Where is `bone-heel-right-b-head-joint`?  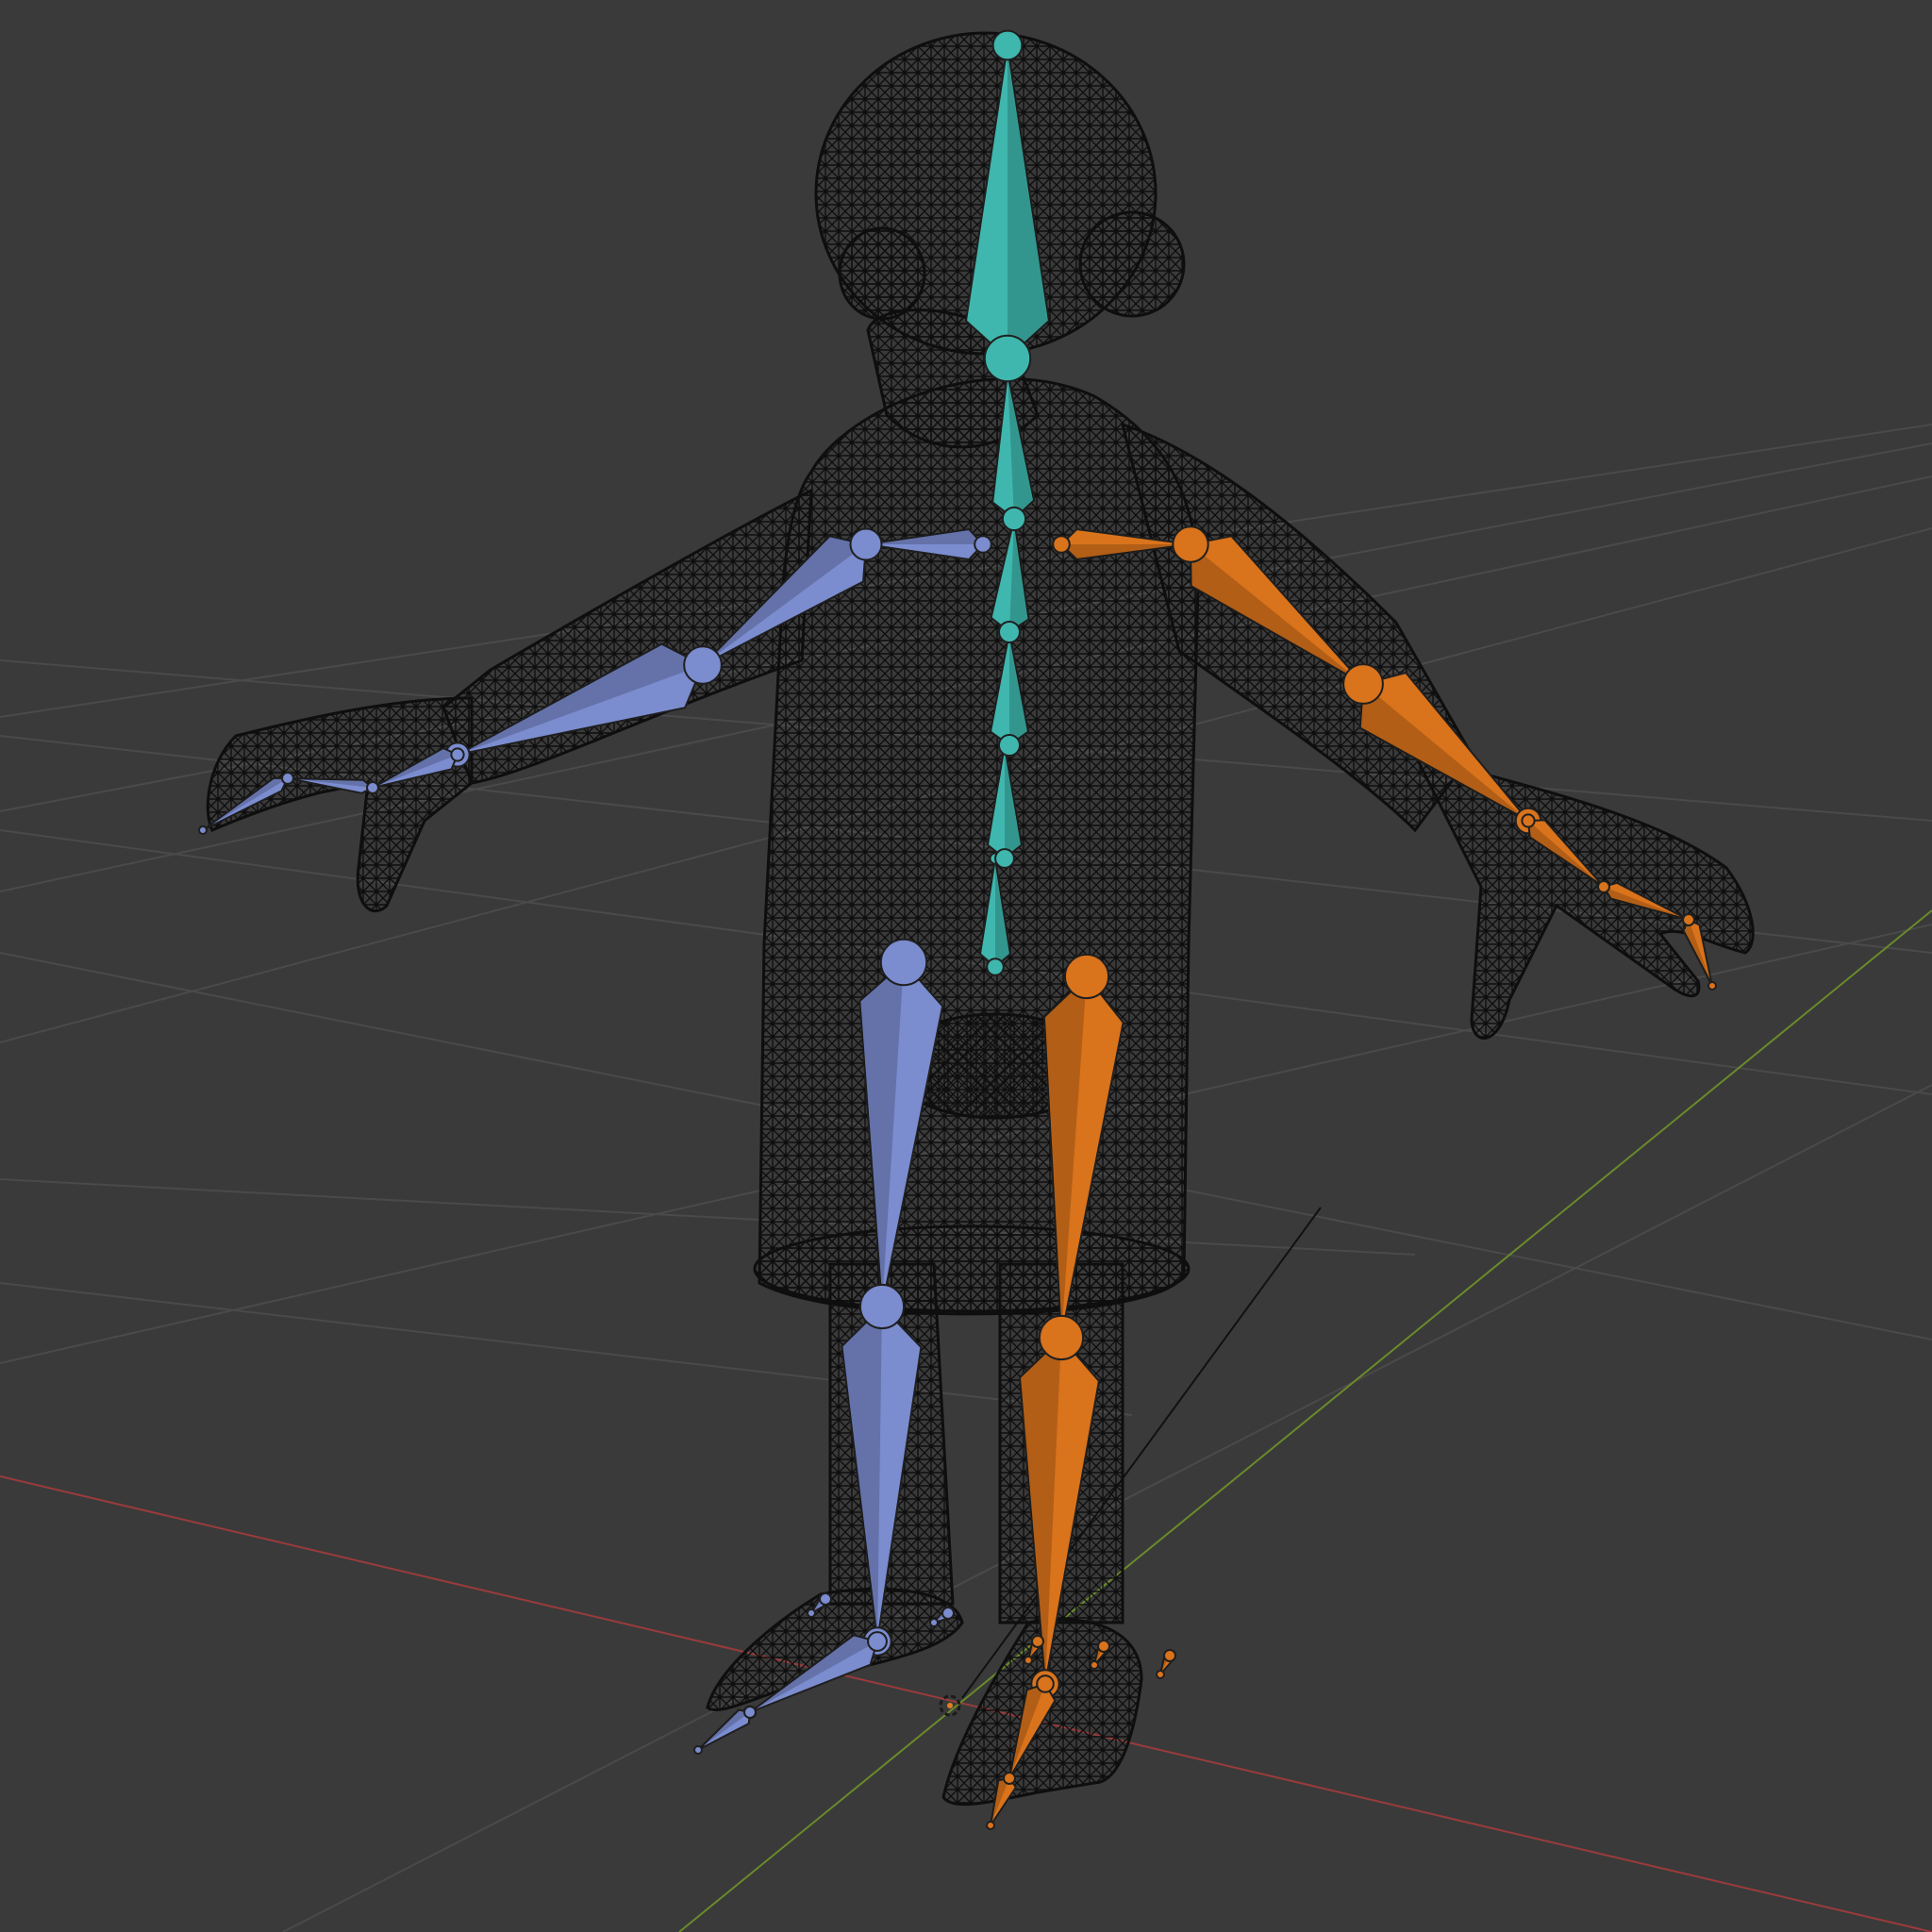 bone-heel-right-b-head-joint is located at coordinates (1103, 1647).